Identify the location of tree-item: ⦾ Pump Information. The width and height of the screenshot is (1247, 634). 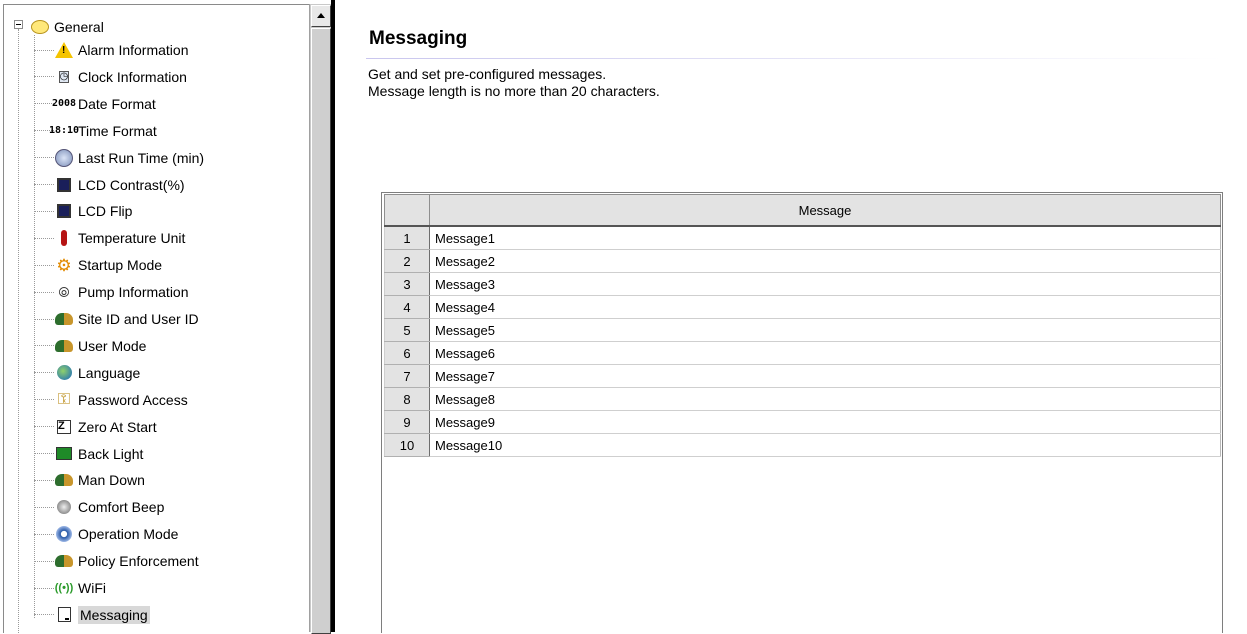
(111, 292).